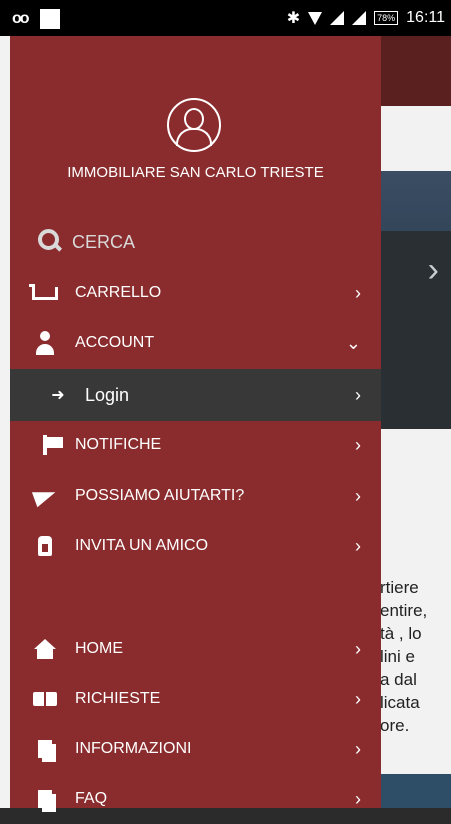 This screenshot has width=451, height=824. I want to click on notification-icon, so click(49, 19).